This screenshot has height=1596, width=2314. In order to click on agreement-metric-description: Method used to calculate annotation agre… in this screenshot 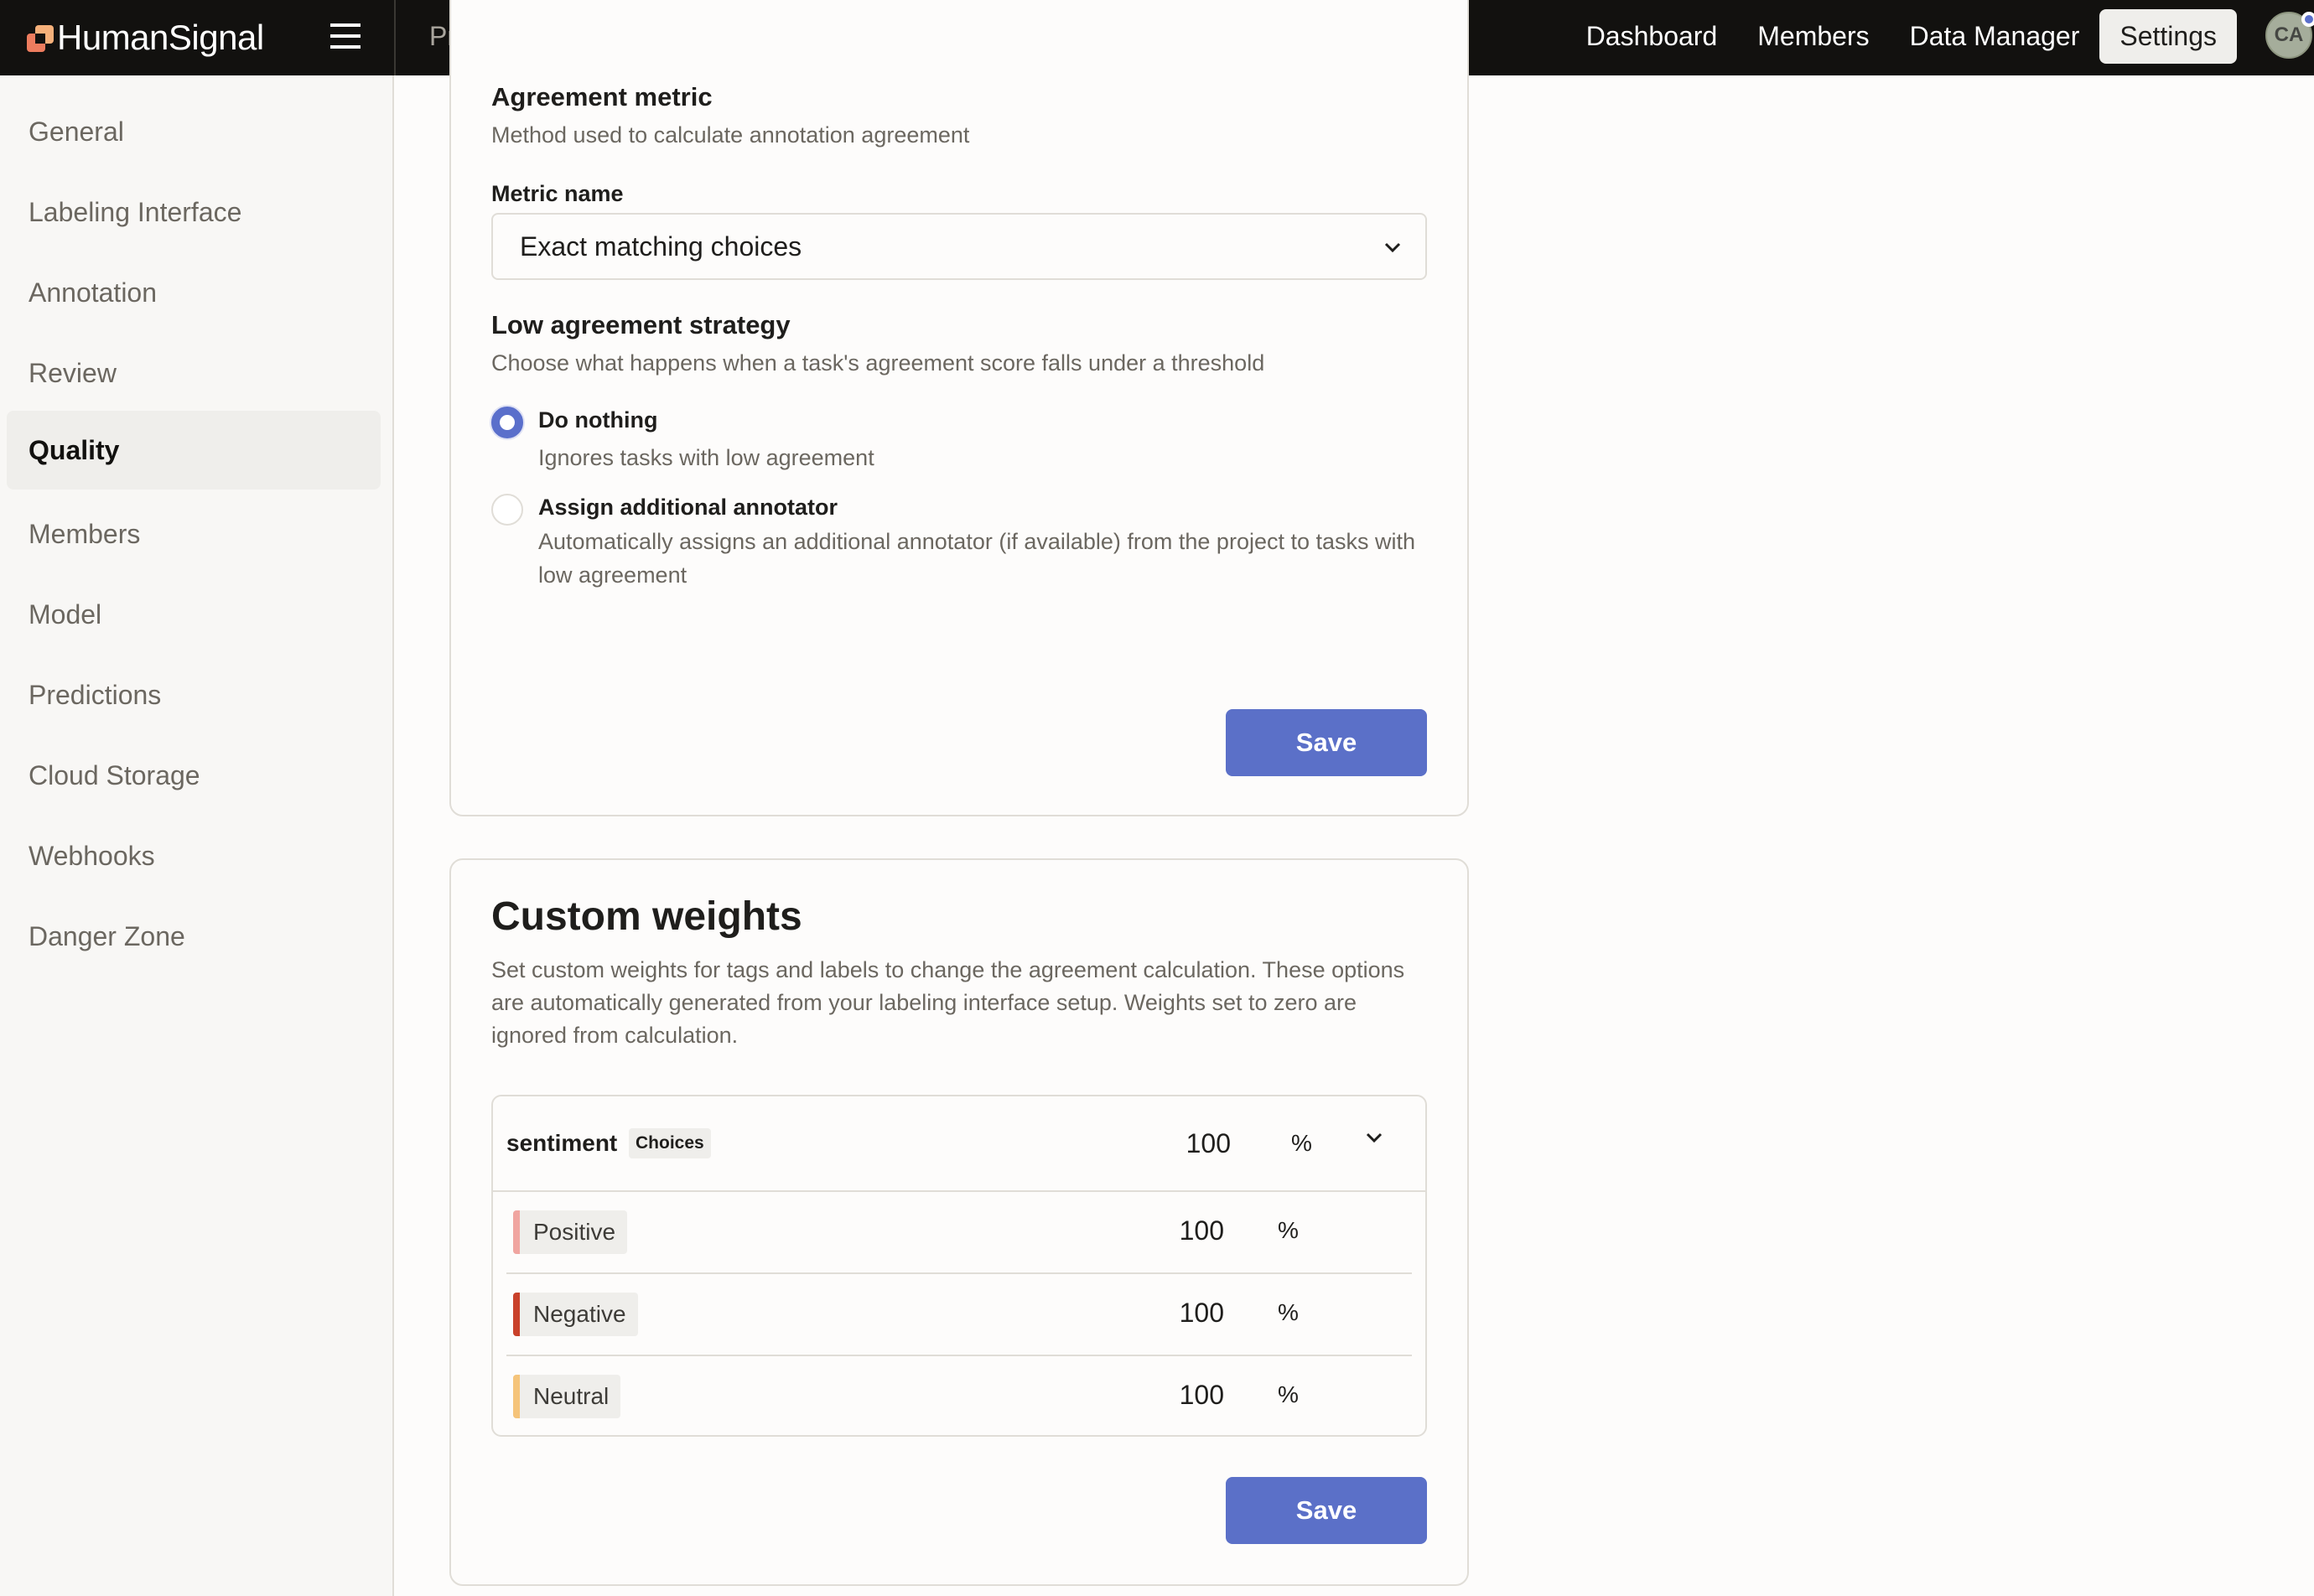, I will do `click(730, 135)`.